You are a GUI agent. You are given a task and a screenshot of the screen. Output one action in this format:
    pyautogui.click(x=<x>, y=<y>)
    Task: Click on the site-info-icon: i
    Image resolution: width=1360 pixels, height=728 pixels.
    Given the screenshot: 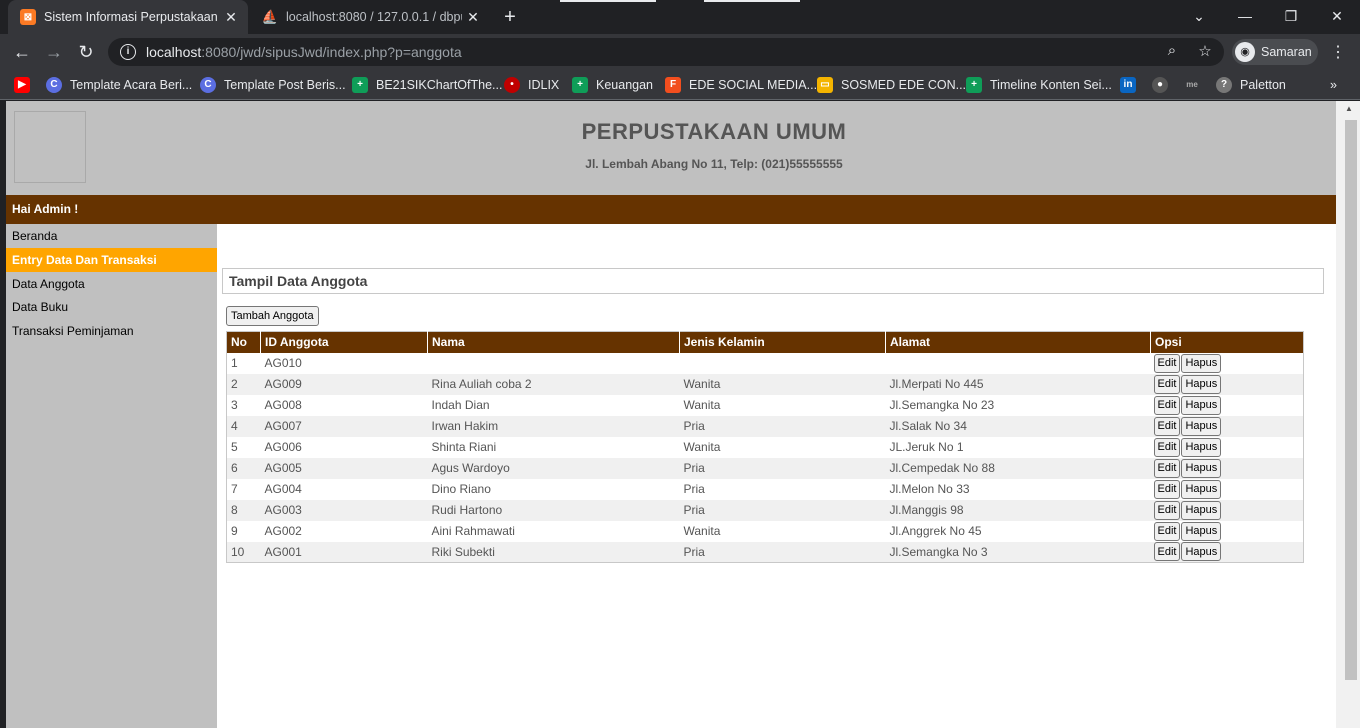 What is the action you would take?
    pyautogui.click(x=128, y=52)
    